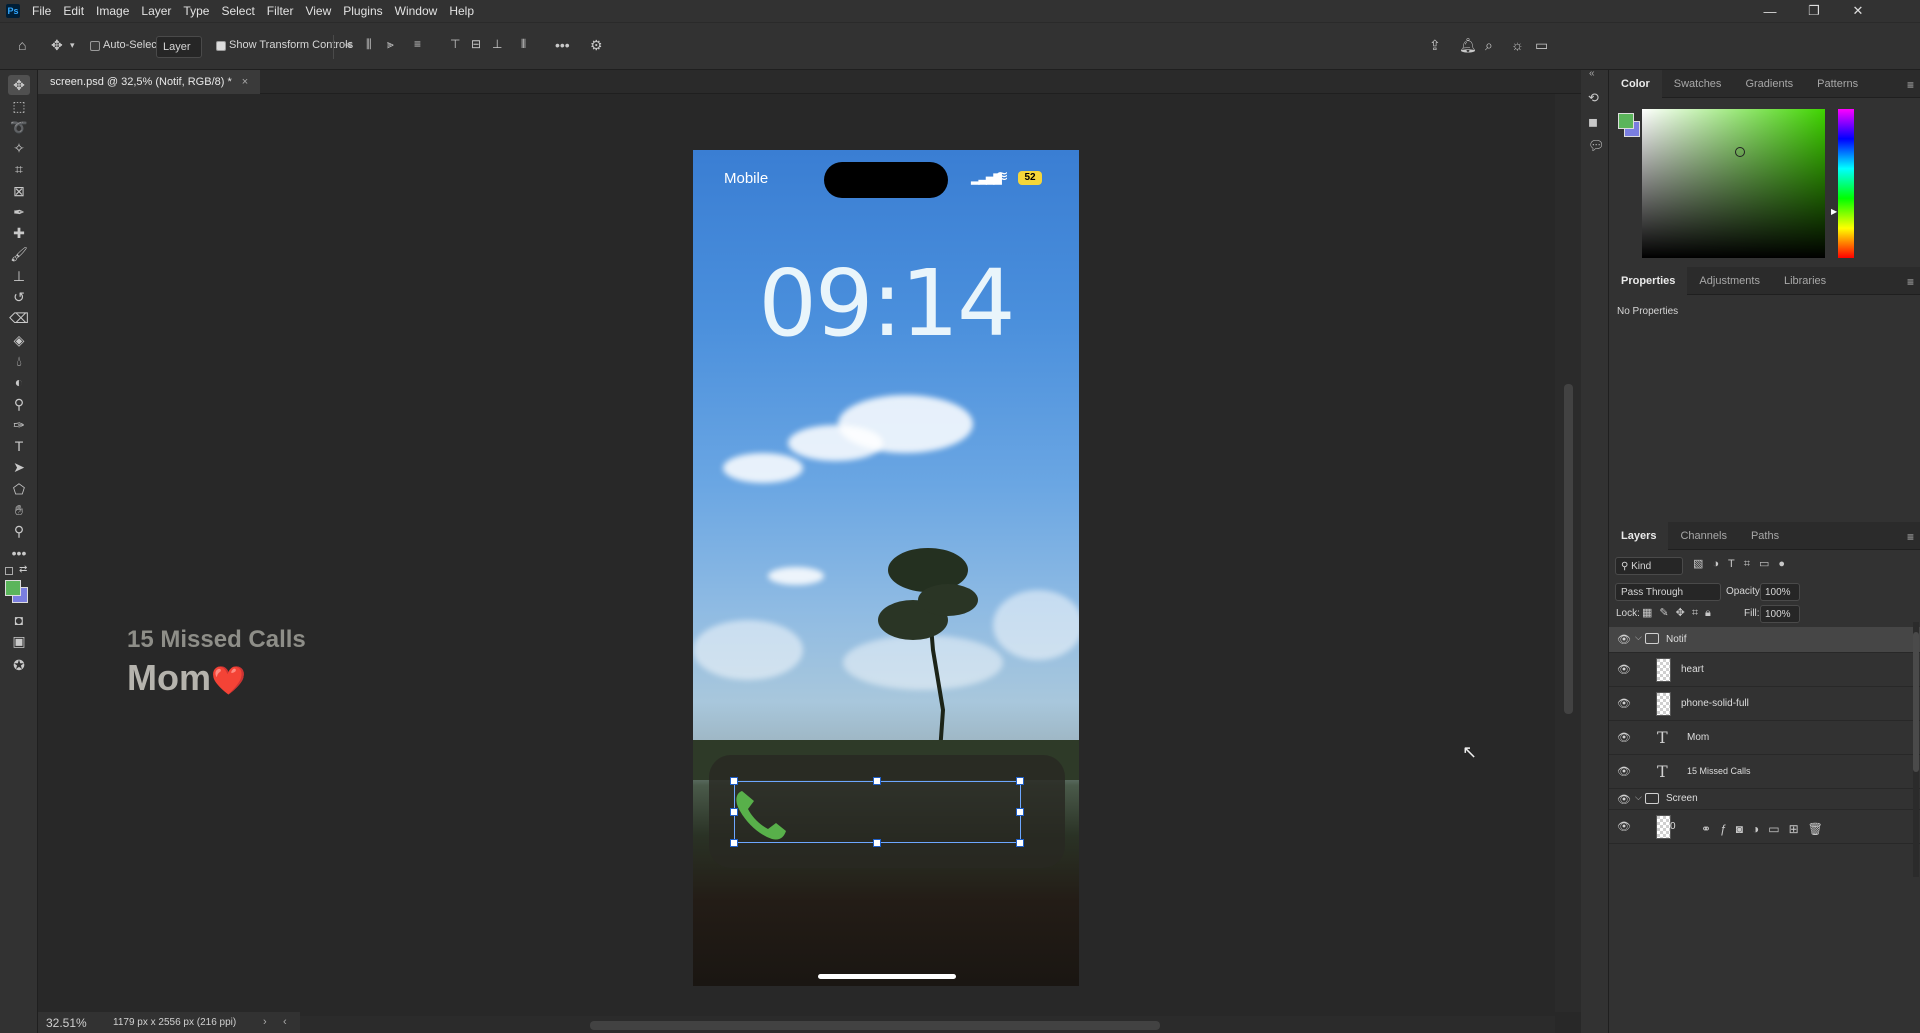 The image size is (1920, 1033). I want to click on search-icon: ⌕, so click(1489, 45).